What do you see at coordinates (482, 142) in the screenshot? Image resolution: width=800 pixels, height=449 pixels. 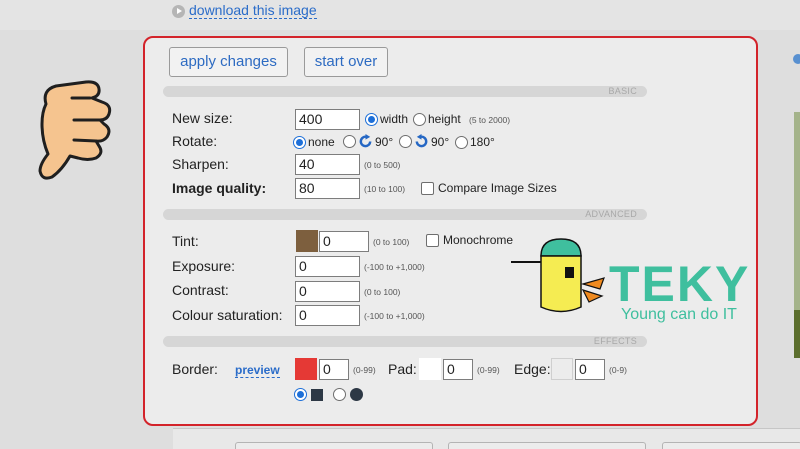 I see `rotate-180-label: 180°` at bounding box center [482, 142].